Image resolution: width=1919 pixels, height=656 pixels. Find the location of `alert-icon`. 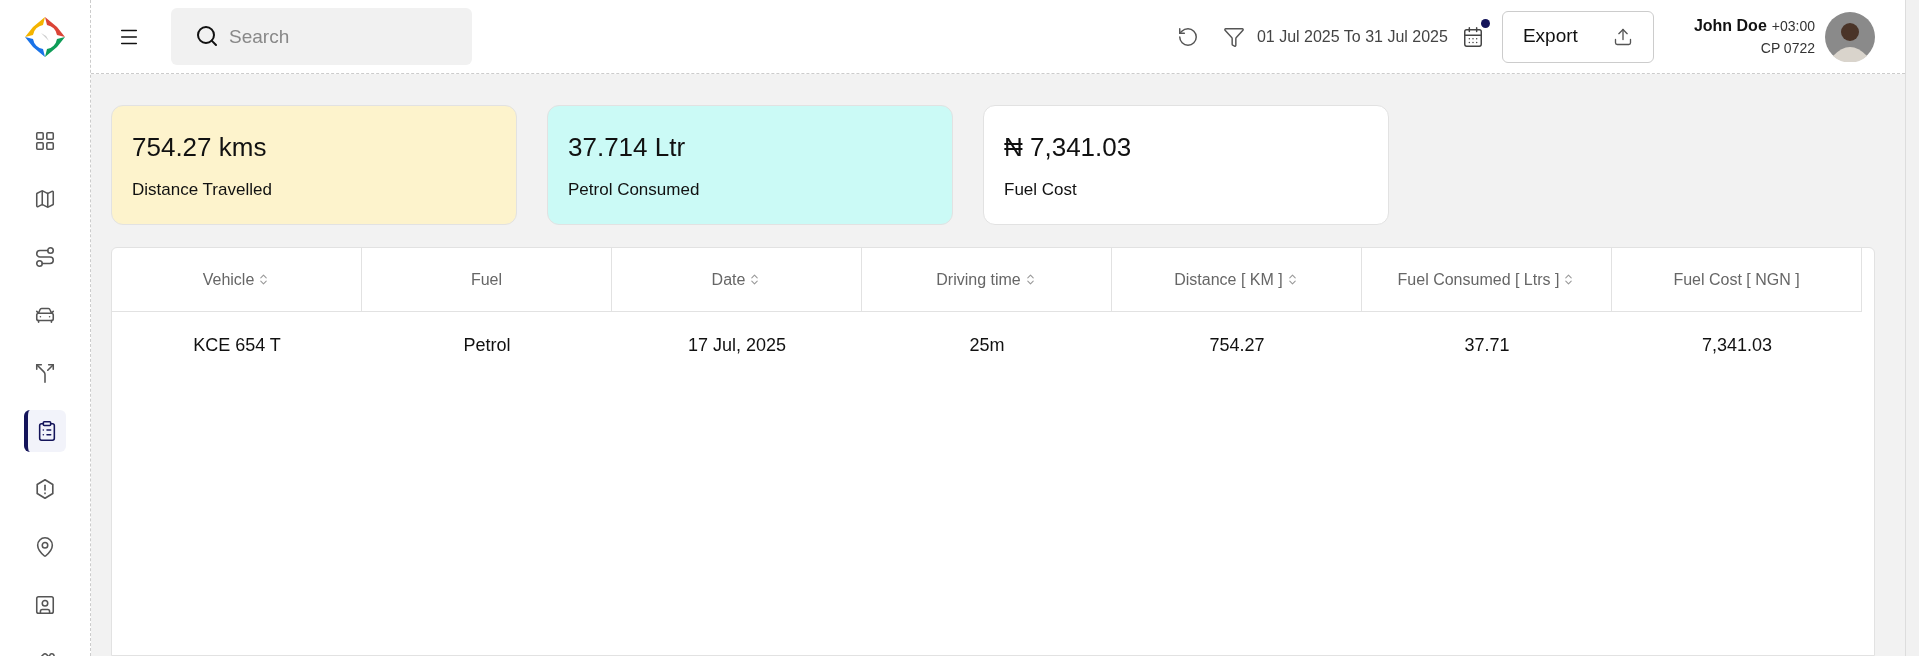

alert-icon is located at coordinates (45, 489).